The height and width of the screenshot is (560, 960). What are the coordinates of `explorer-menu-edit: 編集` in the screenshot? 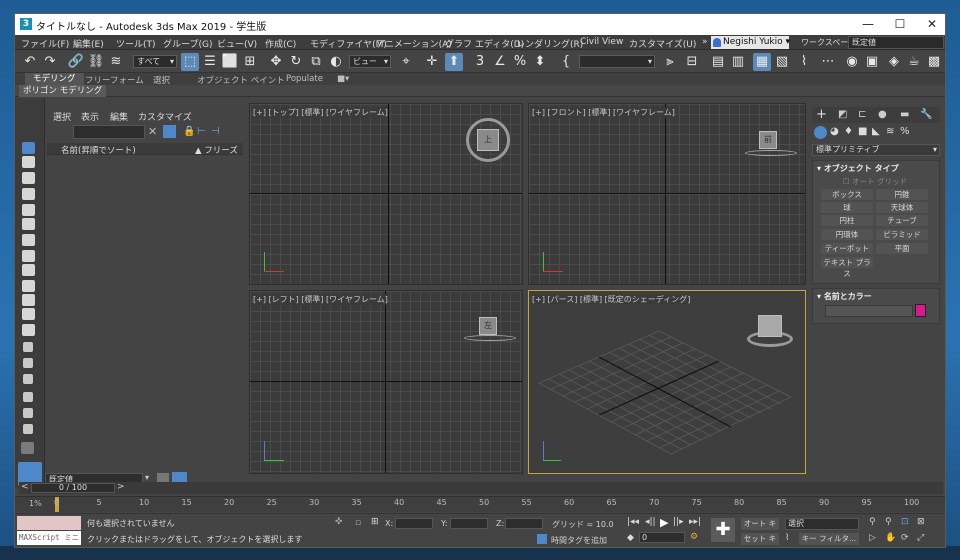 It's located at (119, 116).